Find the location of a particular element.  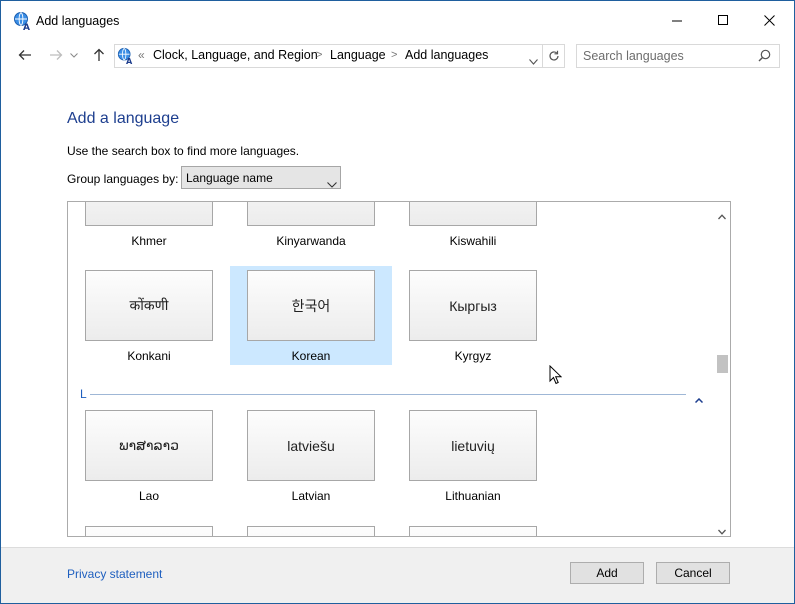

breadcrumb-add-languages: Add languages is located at coordinates (446, 55).